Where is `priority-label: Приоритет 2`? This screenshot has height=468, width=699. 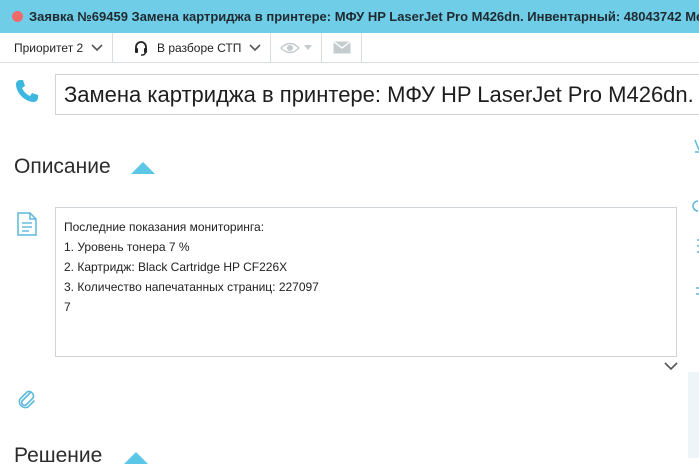
priority-label: Приоритет 2 is located at coordinates (49, 47).